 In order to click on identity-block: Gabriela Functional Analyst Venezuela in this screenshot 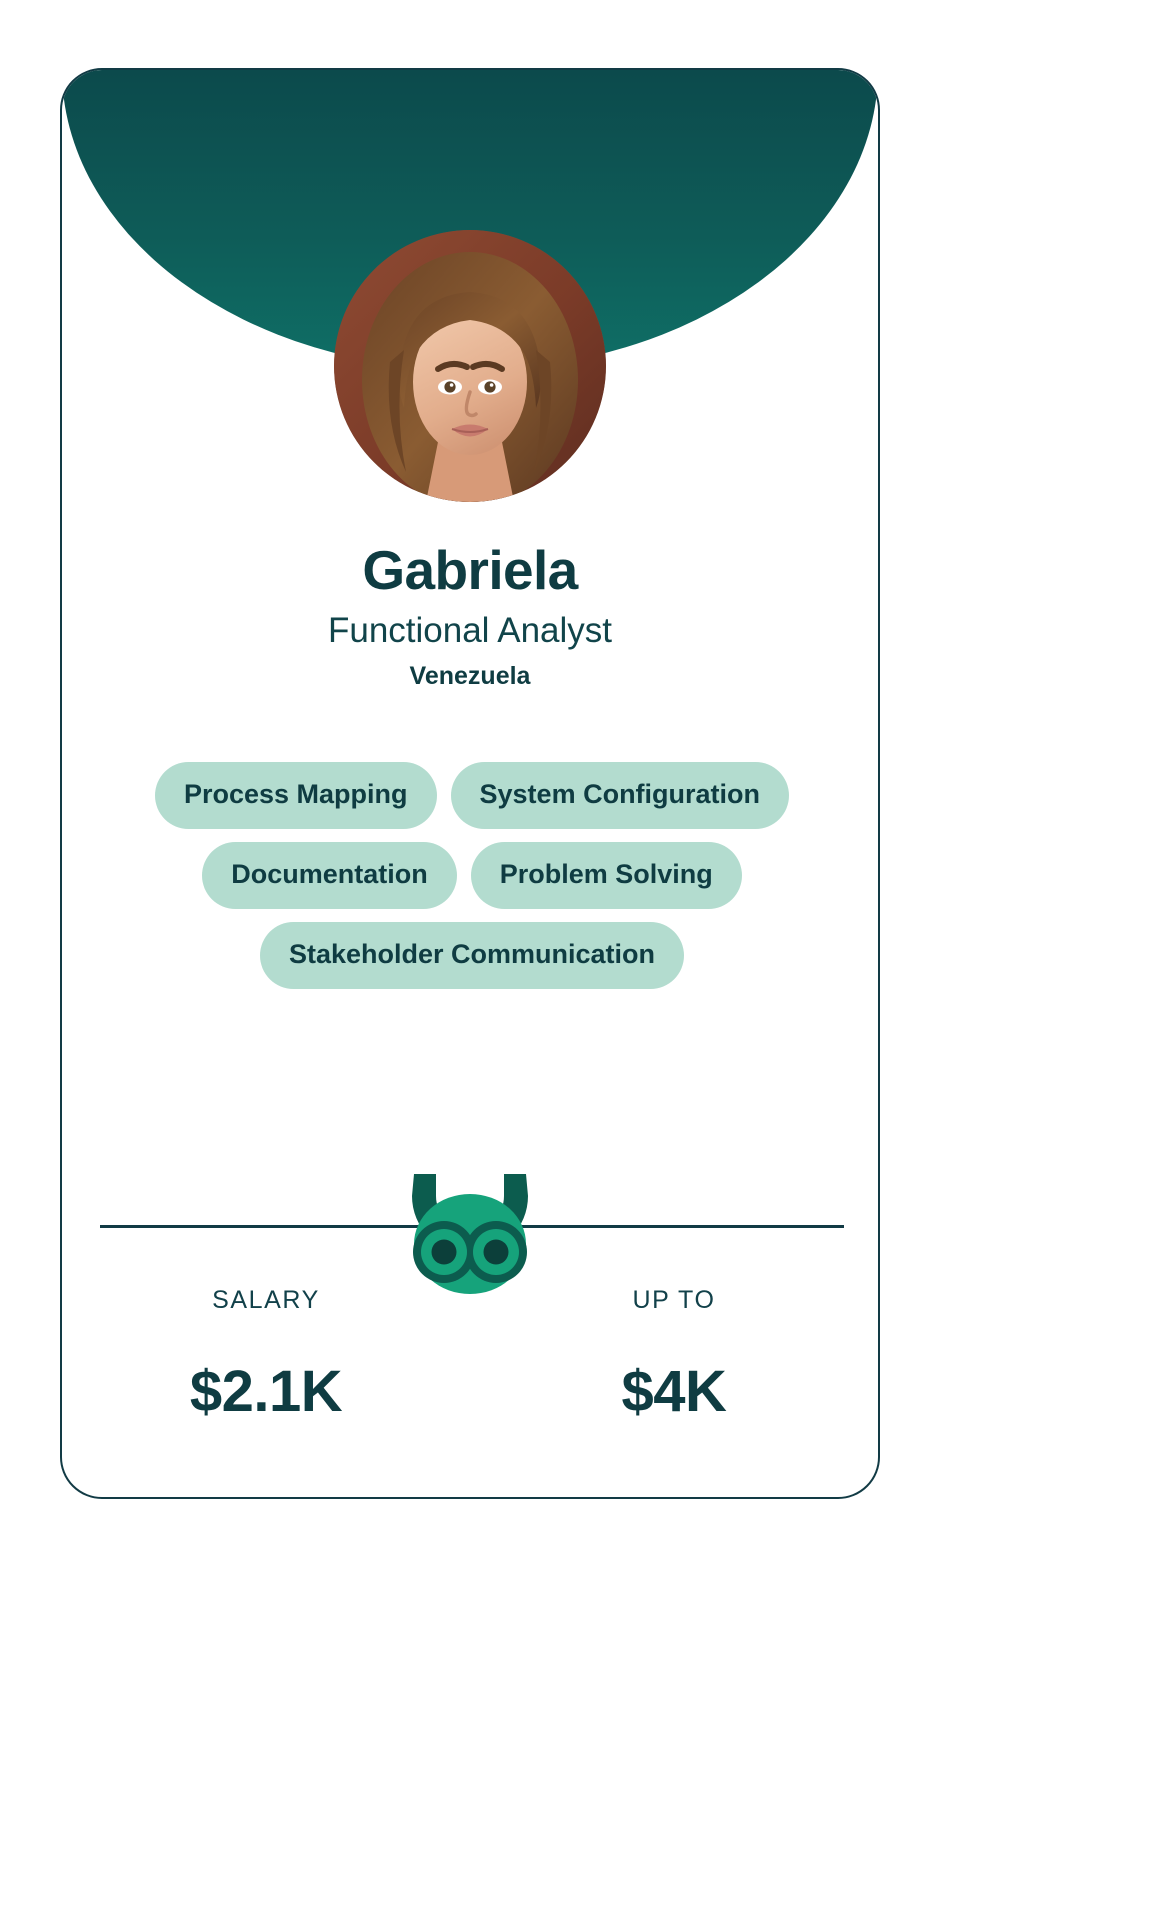, I will do `click(470, 615)`.